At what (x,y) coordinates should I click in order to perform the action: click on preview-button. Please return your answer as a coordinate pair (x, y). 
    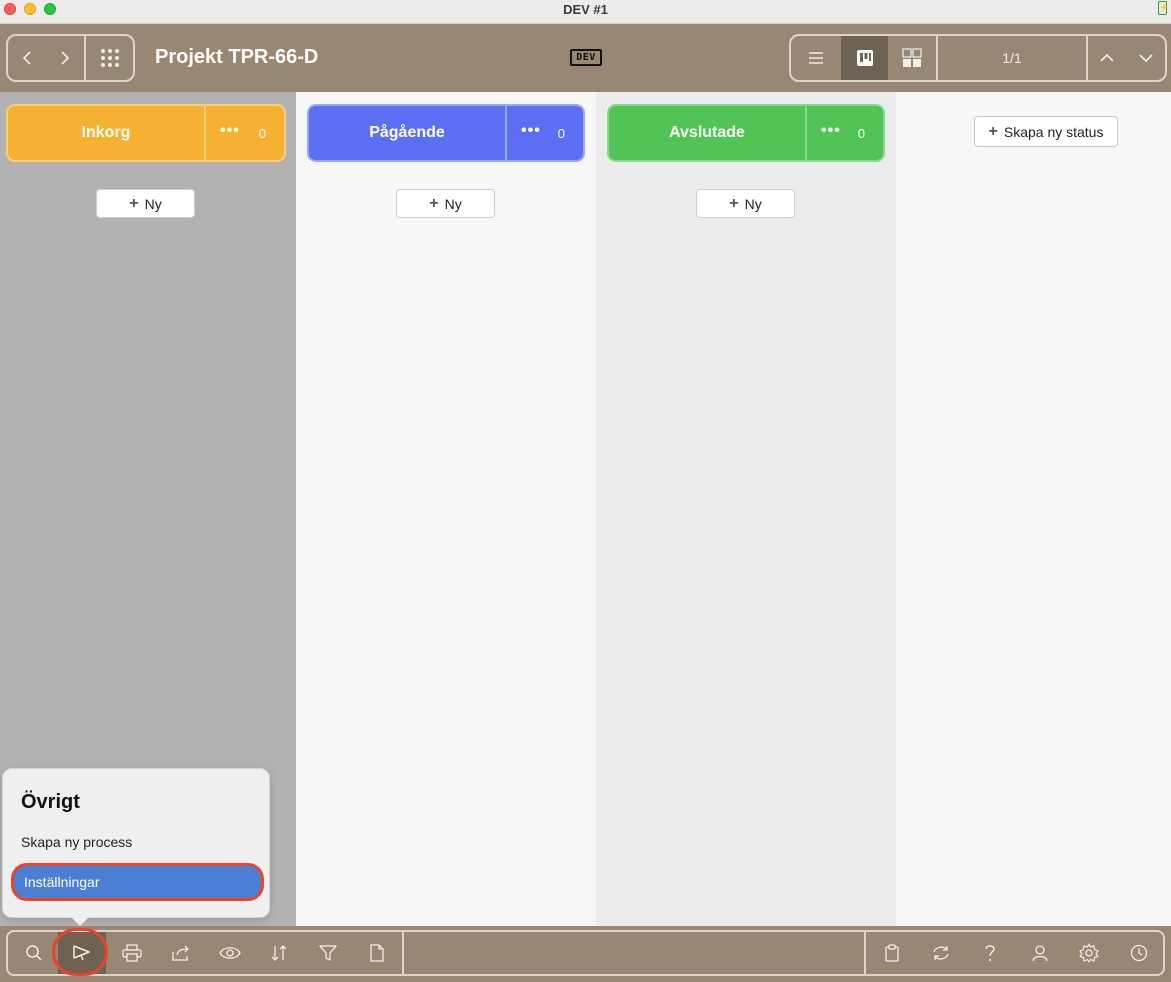
    Looking at the image, I should click on (230, 953).